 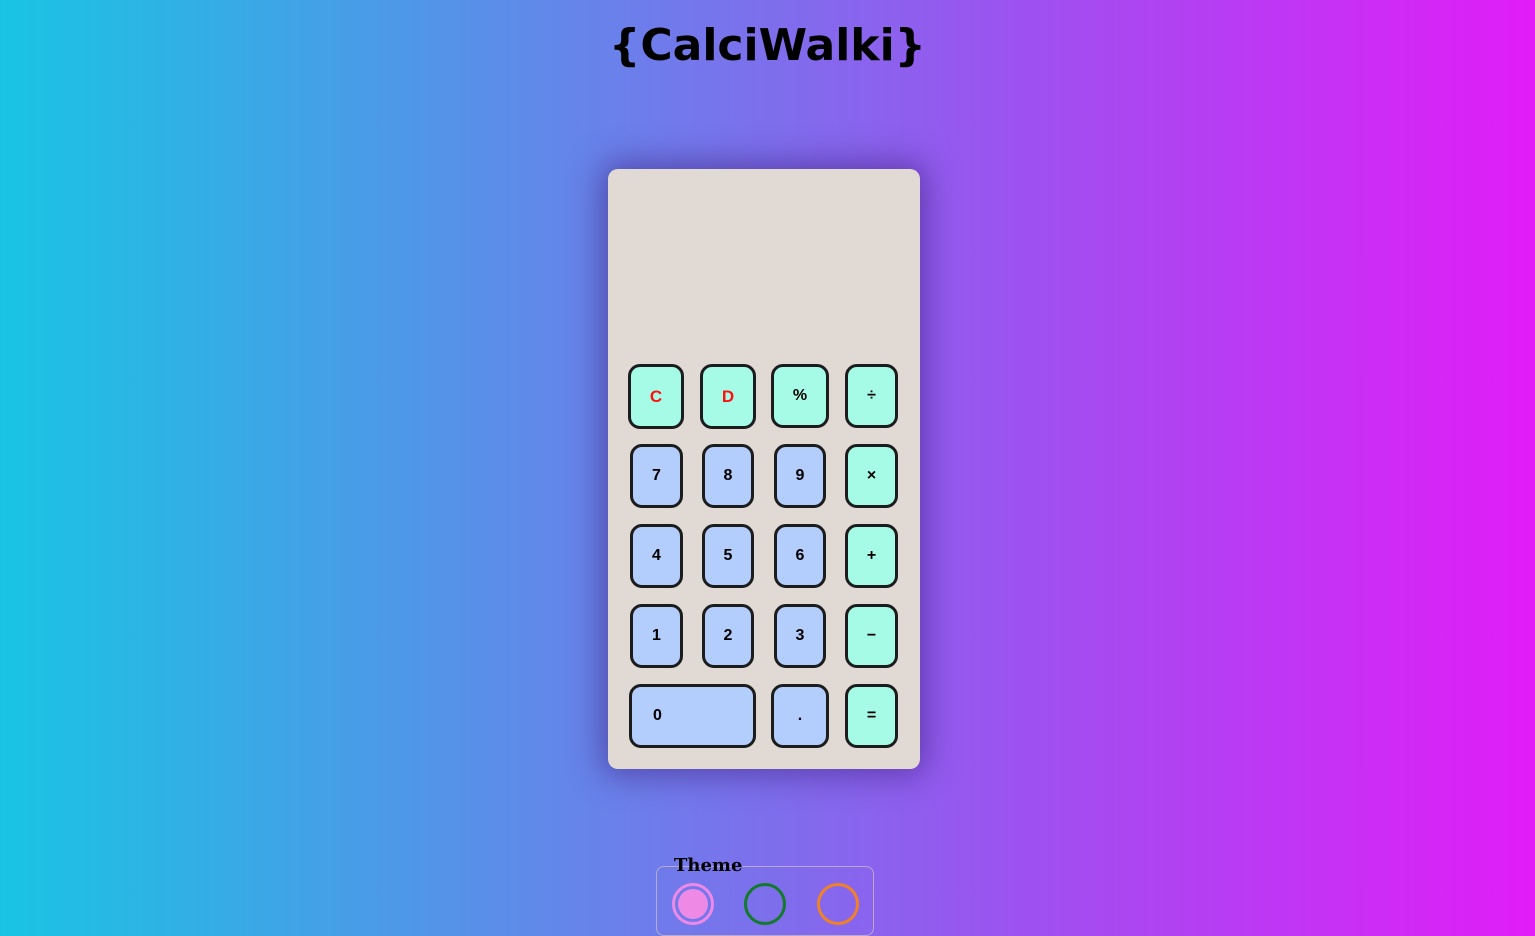 I want to click on theme-option-orange-fill, so click(x=838, y=904).